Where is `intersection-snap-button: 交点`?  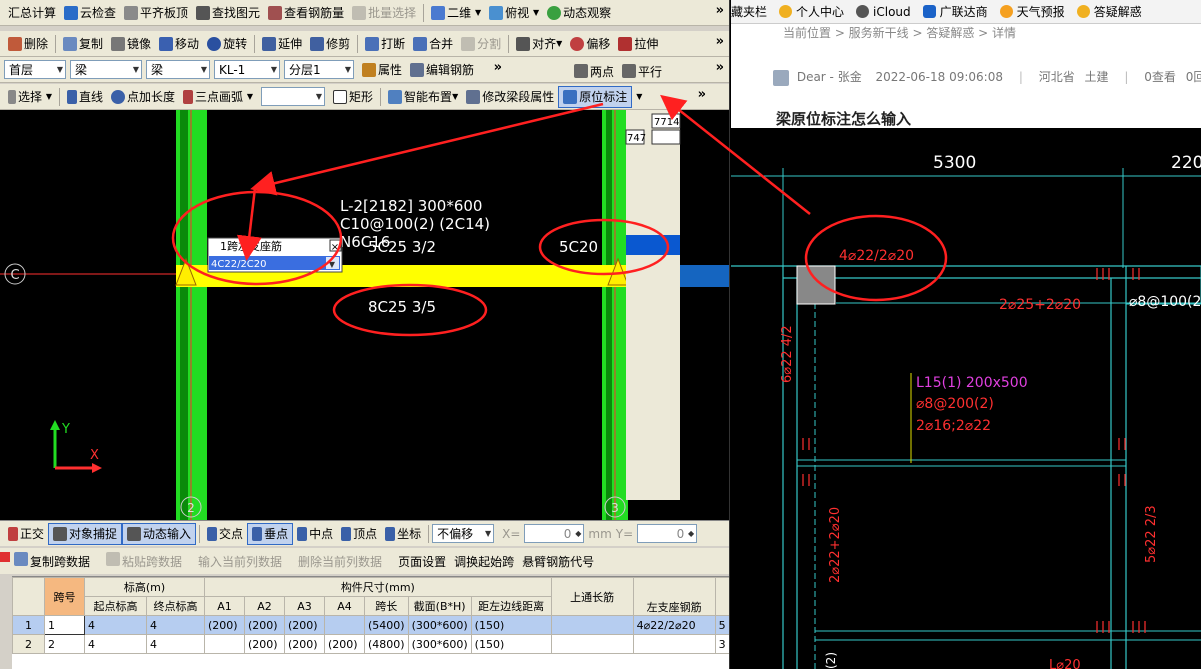
intersection-snap-button: 交点 is located at coordinates (225, 534).